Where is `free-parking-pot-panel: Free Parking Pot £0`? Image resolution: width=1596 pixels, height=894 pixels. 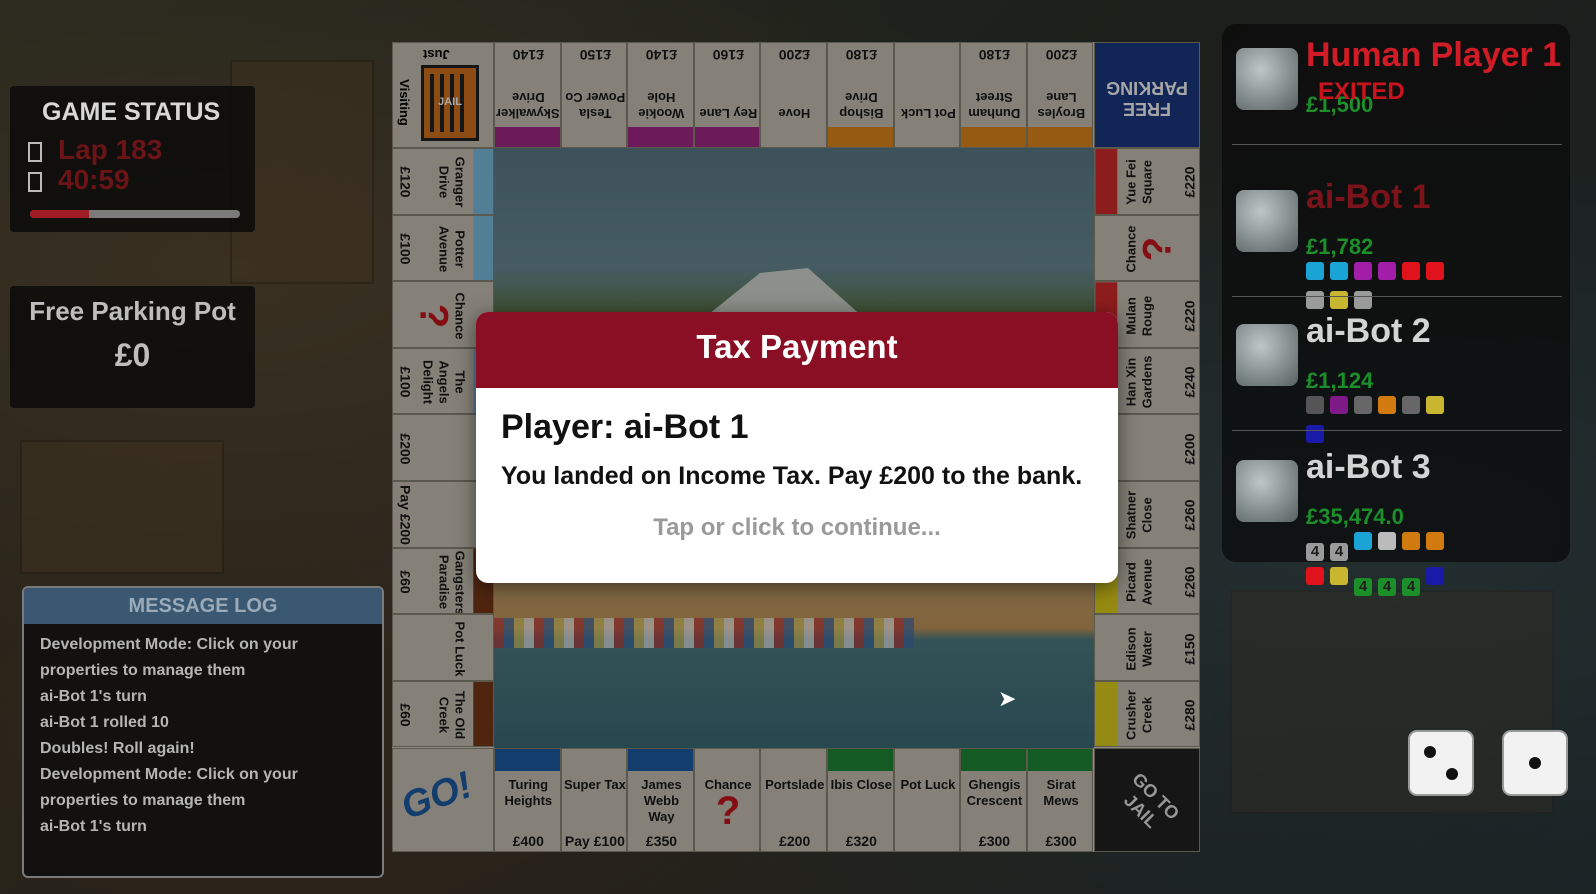 free-parking-pot-panel: Free Parking Pot £0 is located at coordinates (132, 347).